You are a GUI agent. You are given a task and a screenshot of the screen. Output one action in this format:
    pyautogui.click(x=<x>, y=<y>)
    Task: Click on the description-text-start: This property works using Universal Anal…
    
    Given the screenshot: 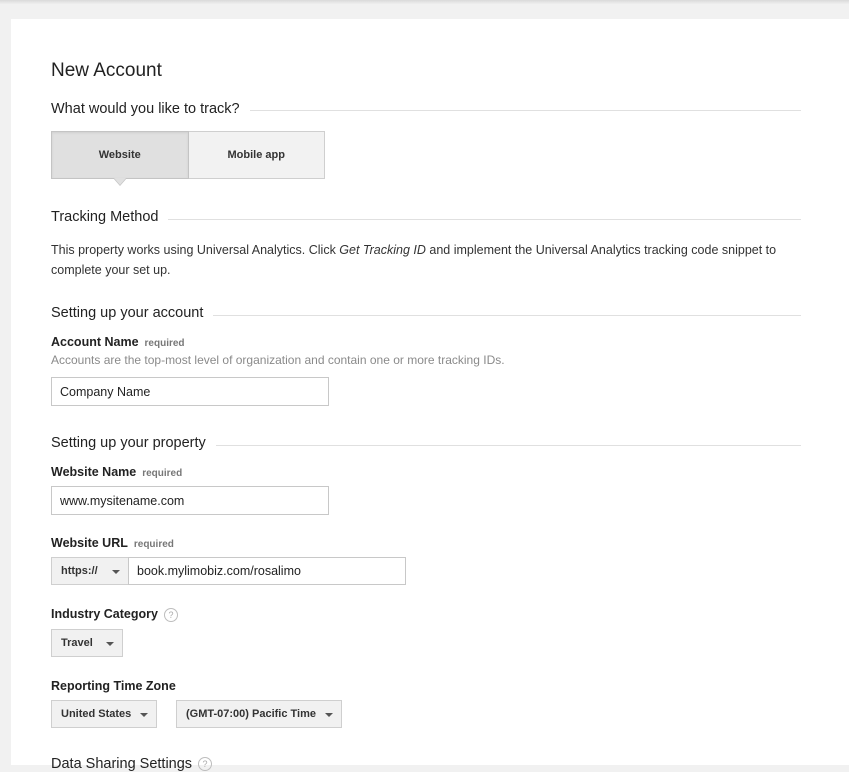 What is the action you would take?
    pyautogui.click(x=195, y=250)
    